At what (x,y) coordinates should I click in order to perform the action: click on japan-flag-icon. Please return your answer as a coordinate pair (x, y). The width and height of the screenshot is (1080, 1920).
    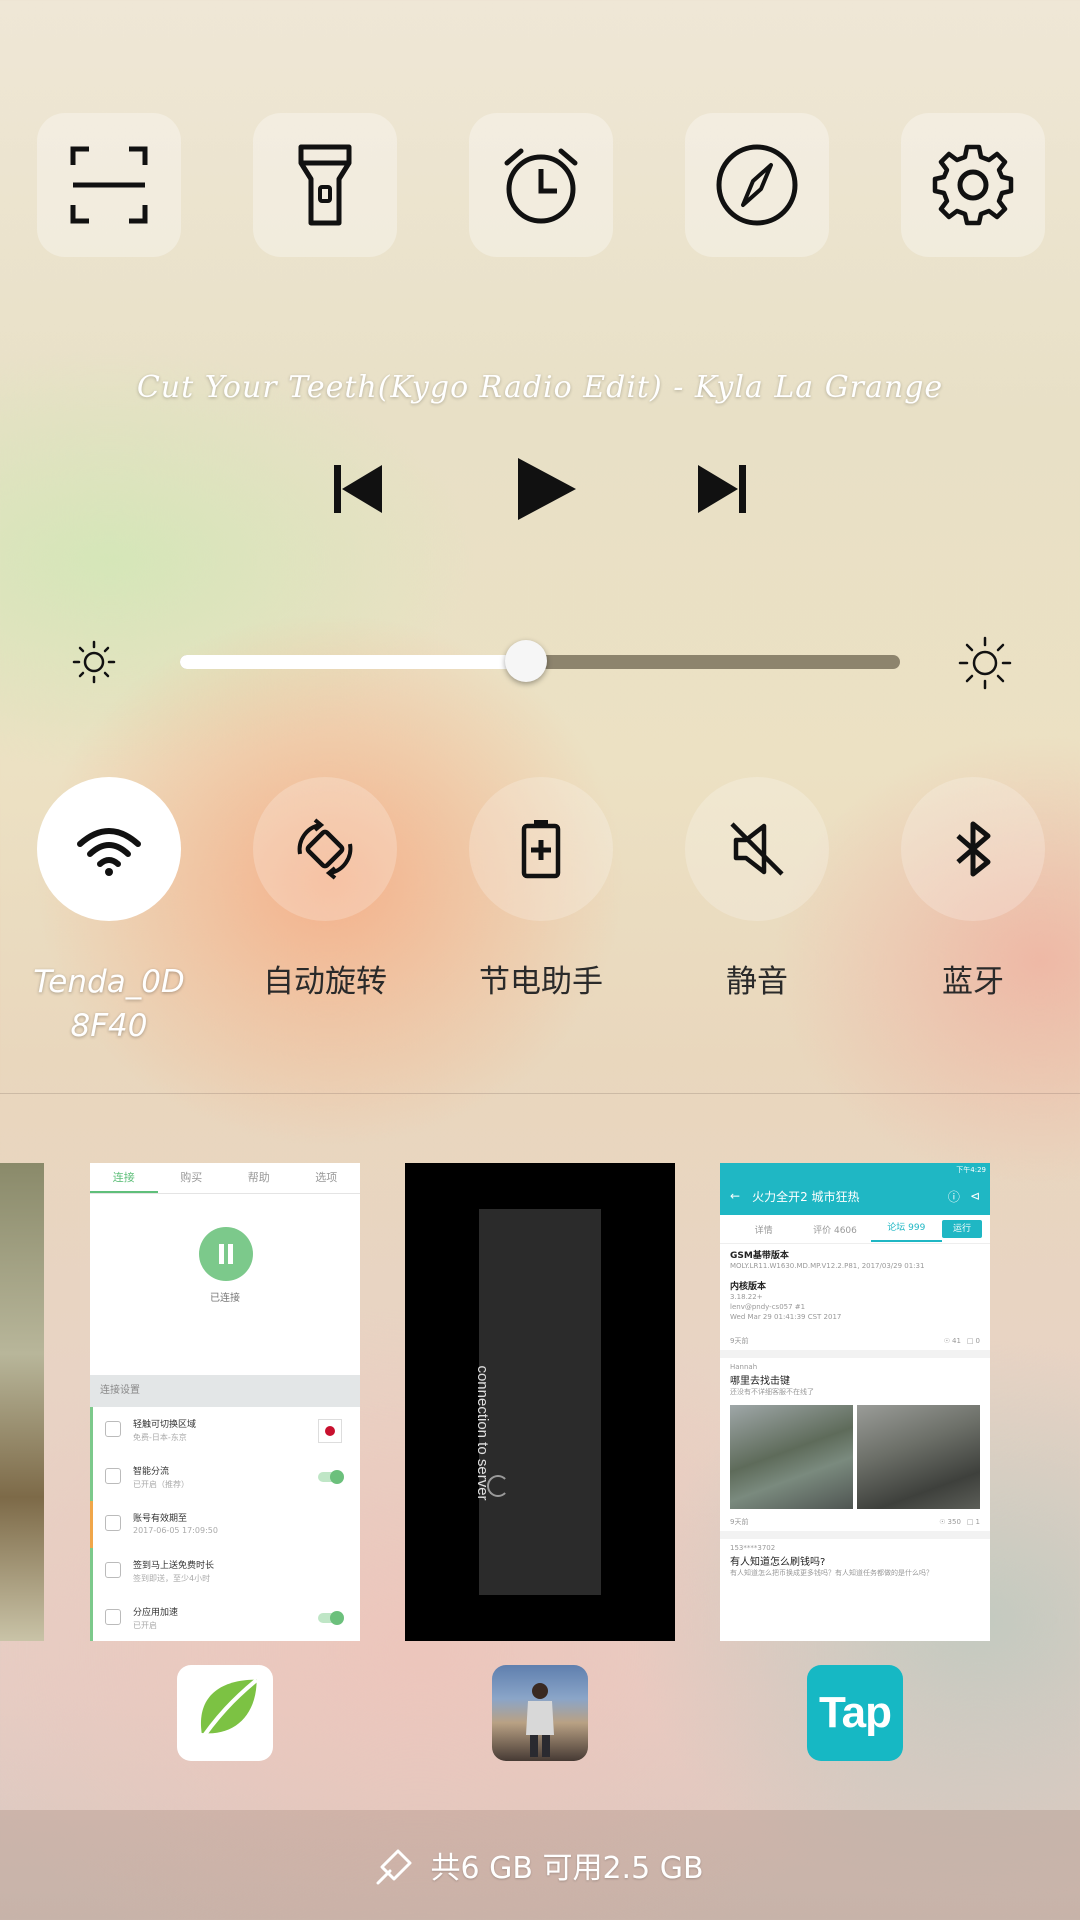
    Looking at the image, I should click on (330, 1431).